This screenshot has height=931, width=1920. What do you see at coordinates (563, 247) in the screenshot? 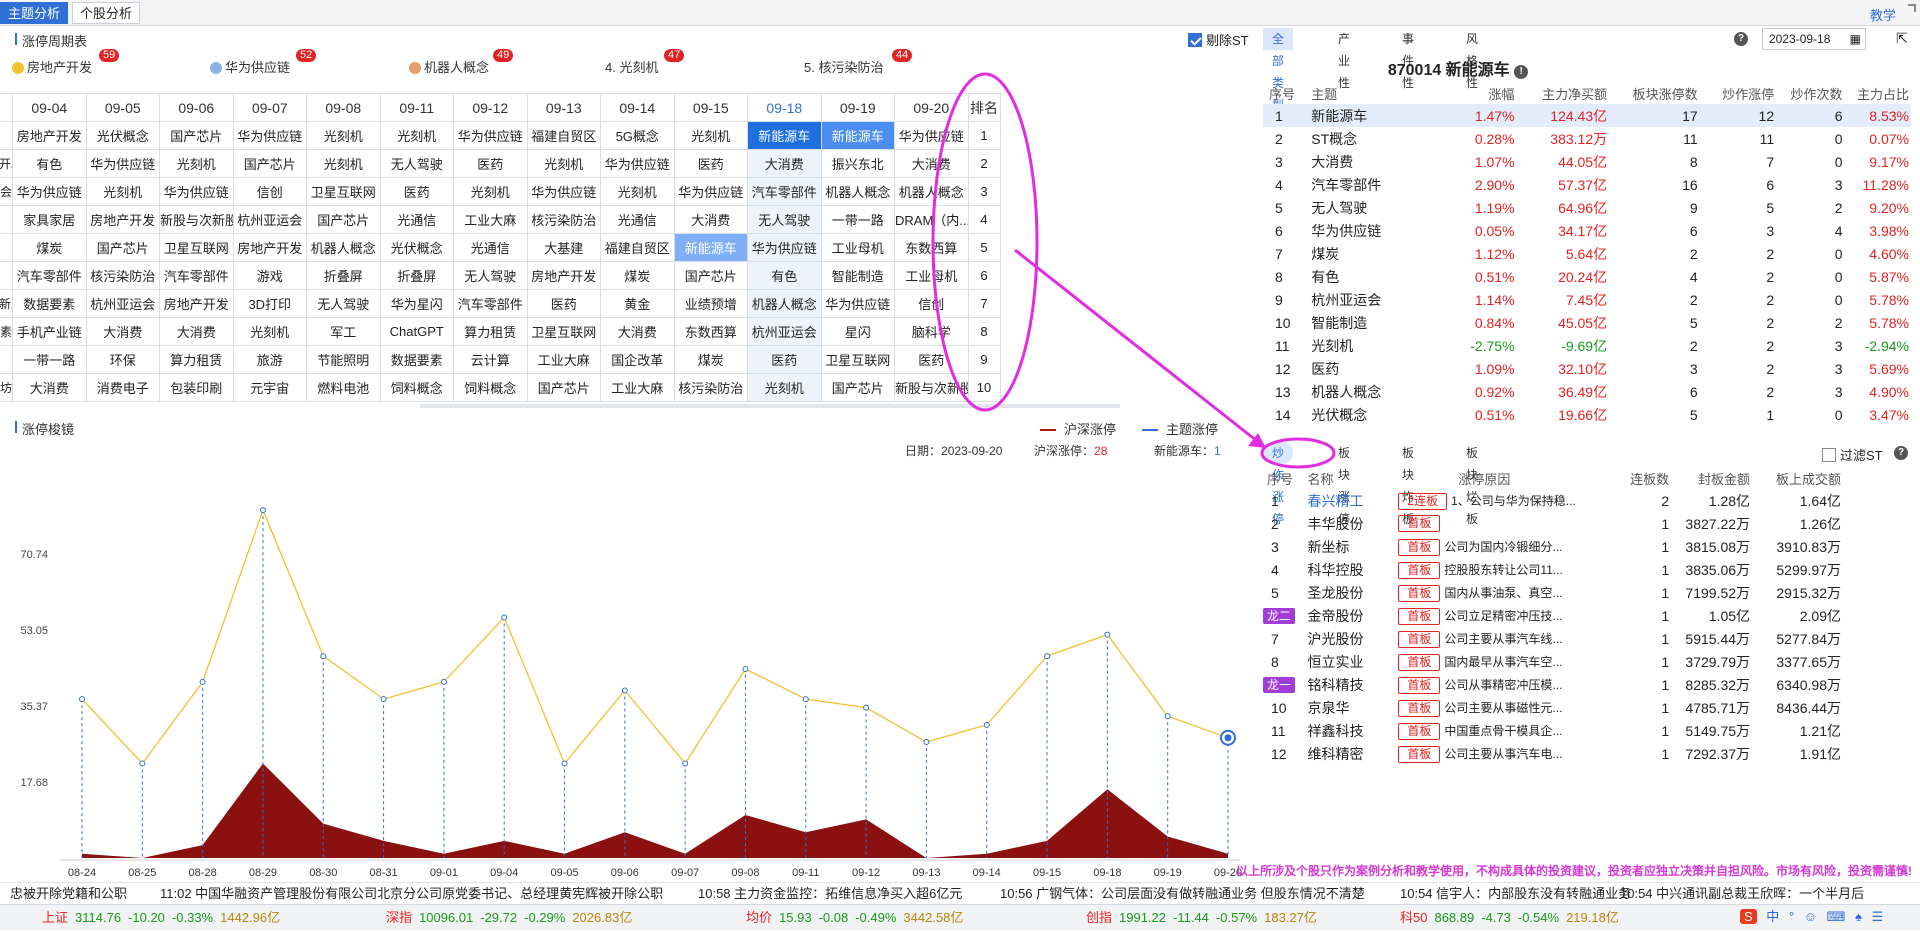
I see `theme-cell: 大基建` at bounding box center [563, 247].